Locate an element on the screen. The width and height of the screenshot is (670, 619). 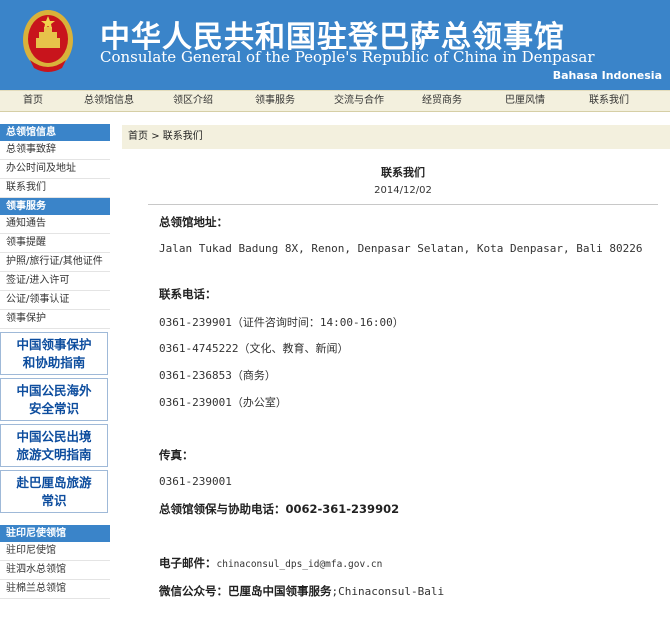
sidebar-item-embassy-indonesia: 驻印尼使馆 is located at coordinates (55, 551).